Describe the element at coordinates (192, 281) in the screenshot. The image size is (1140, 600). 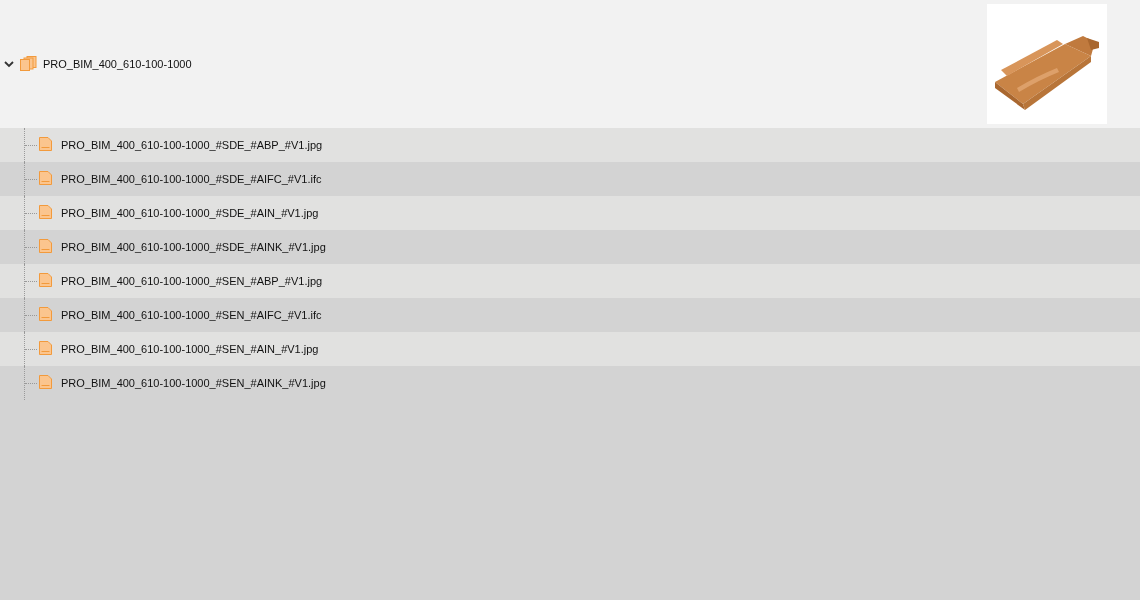
I see `file-name: PRO_BIM_400_610-100-1000_#SEN_#ABP_#V1.jpg` at that location.